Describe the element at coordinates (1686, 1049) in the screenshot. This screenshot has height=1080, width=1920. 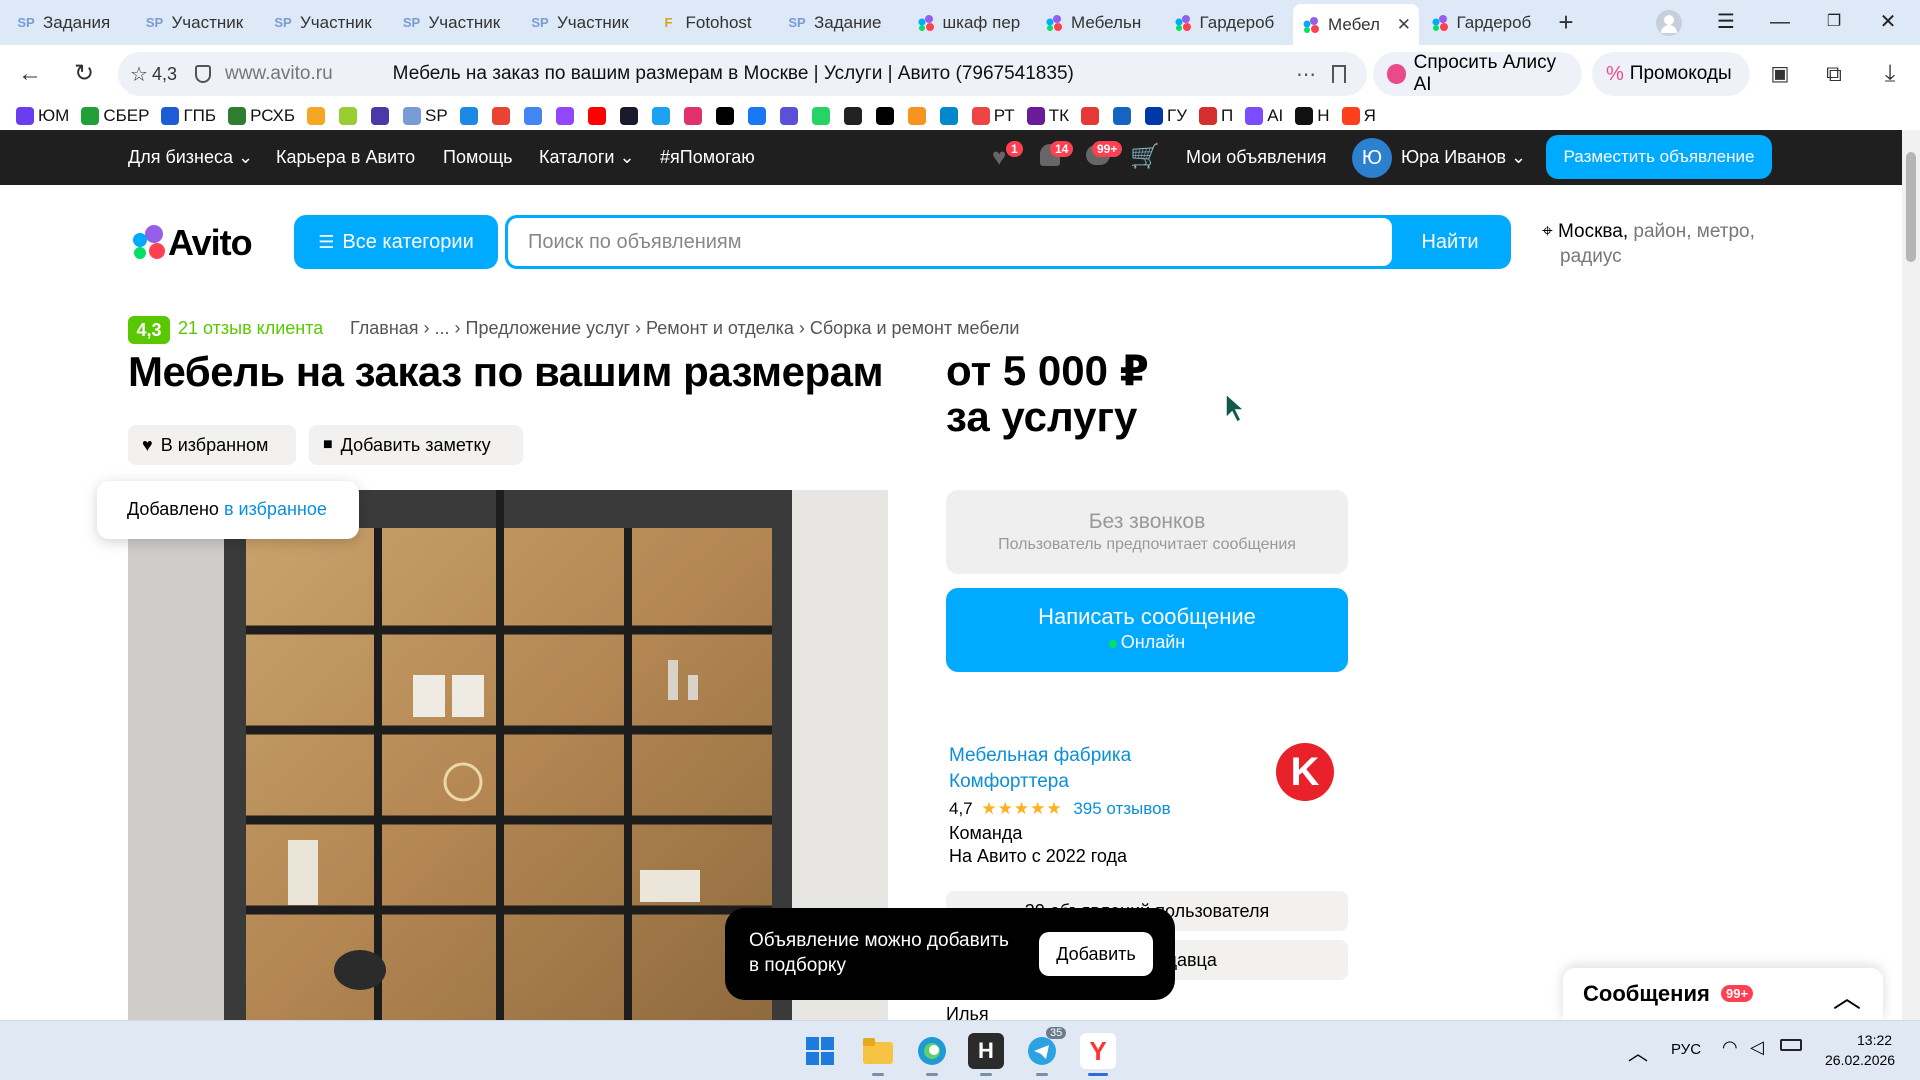
I see `language-indicator: РУС` at that location.